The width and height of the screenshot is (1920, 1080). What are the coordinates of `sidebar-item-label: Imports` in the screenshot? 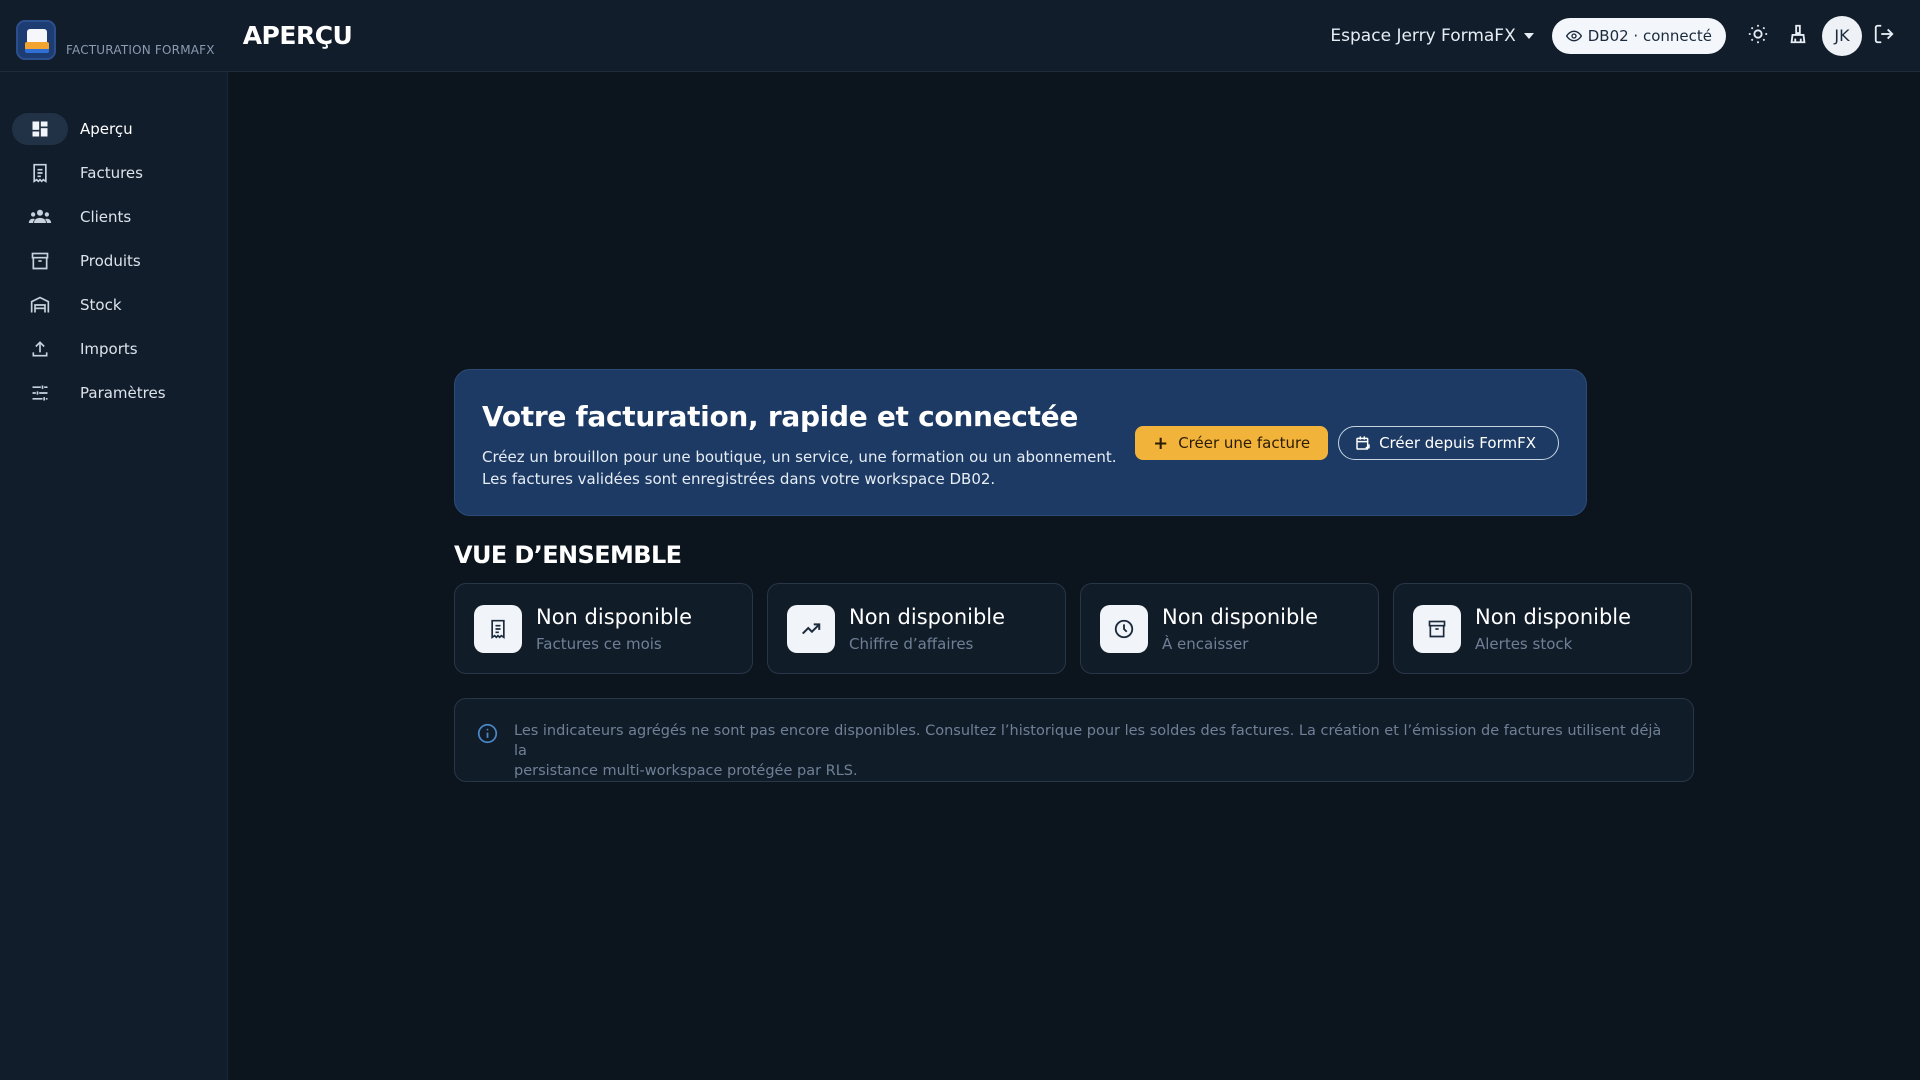 It's located at (109, 349).